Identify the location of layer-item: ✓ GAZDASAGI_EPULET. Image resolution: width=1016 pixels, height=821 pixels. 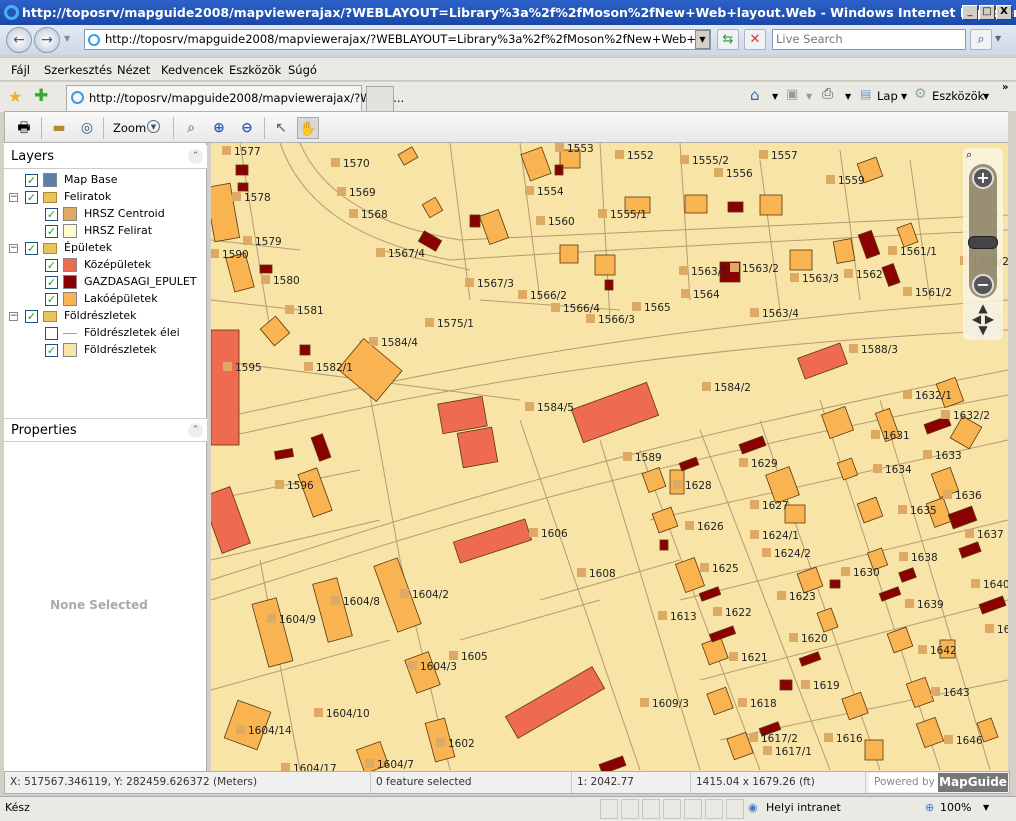
(105, 282).